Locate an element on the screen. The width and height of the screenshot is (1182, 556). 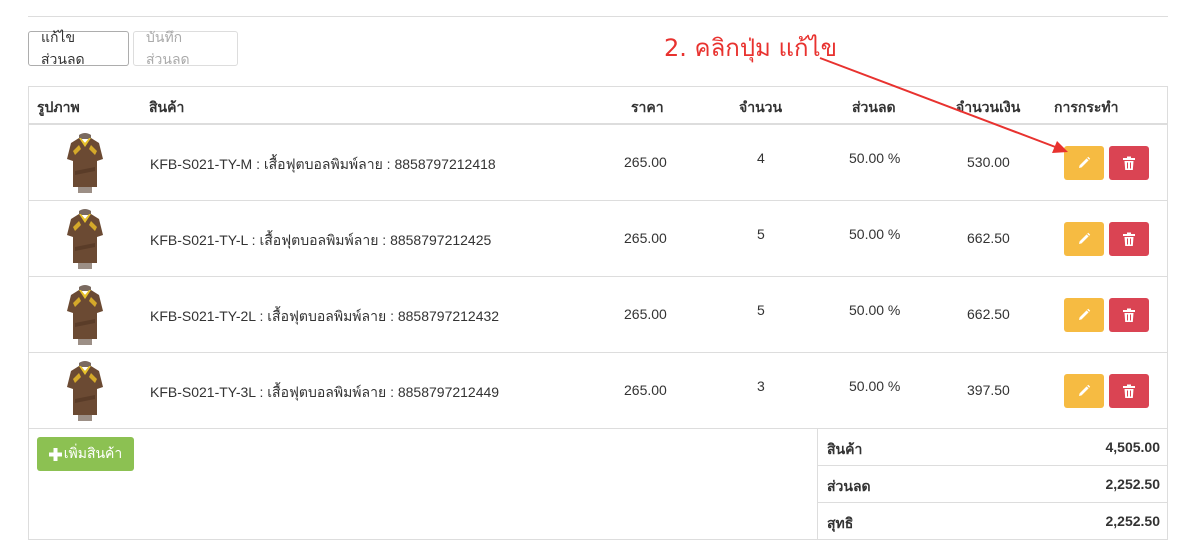
summary-discount-value: 2,252.50 is located at coordinates (1133, 484).